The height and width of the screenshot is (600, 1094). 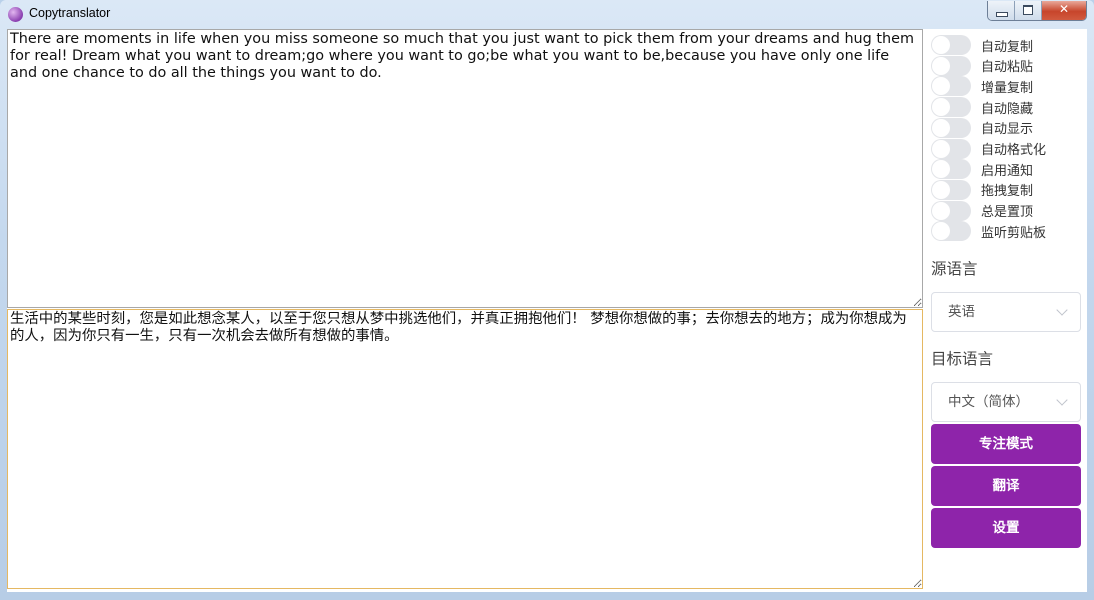 I want to click on source-language-value: 英语, so click(x=961, y=312).